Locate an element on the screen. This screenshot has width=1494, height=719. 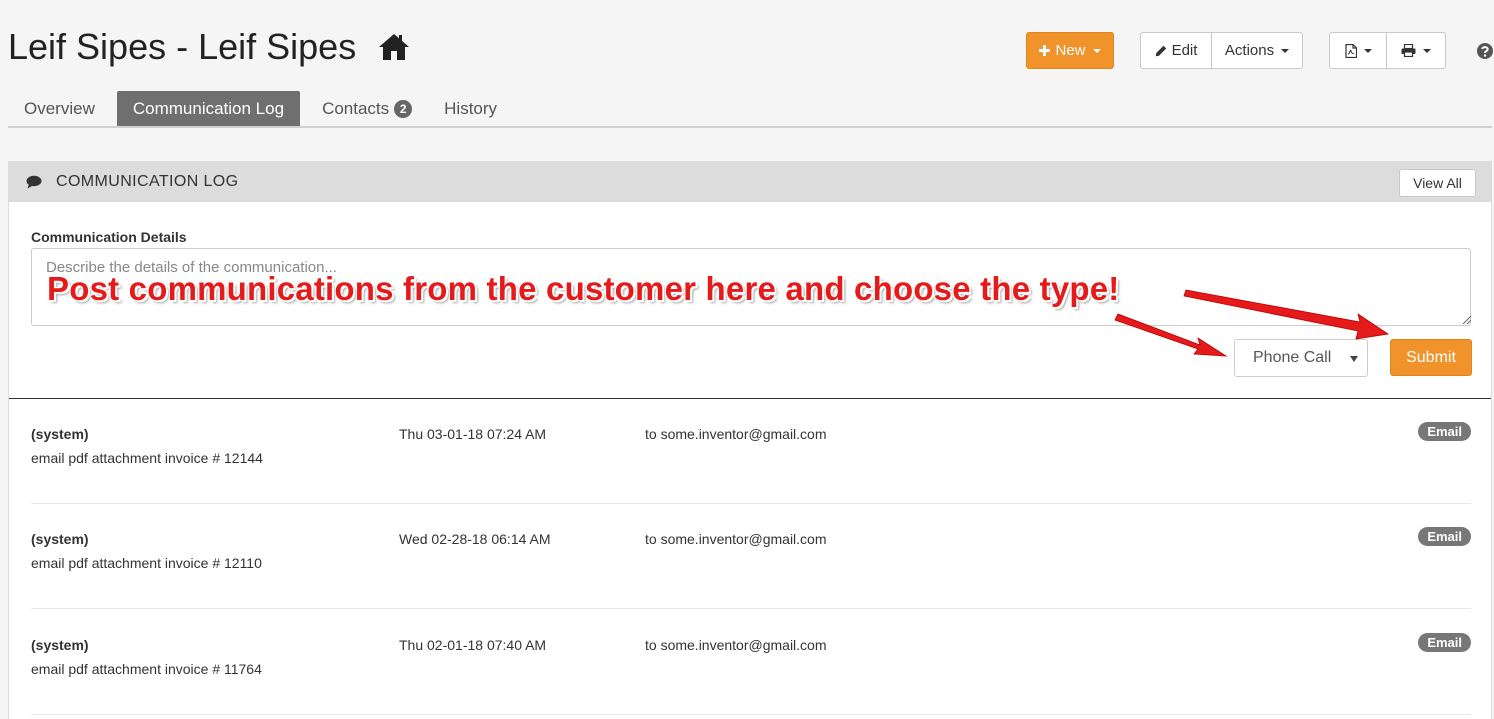
panel-title: COMMUNICATION LOG is located at coordinates (147, 181).